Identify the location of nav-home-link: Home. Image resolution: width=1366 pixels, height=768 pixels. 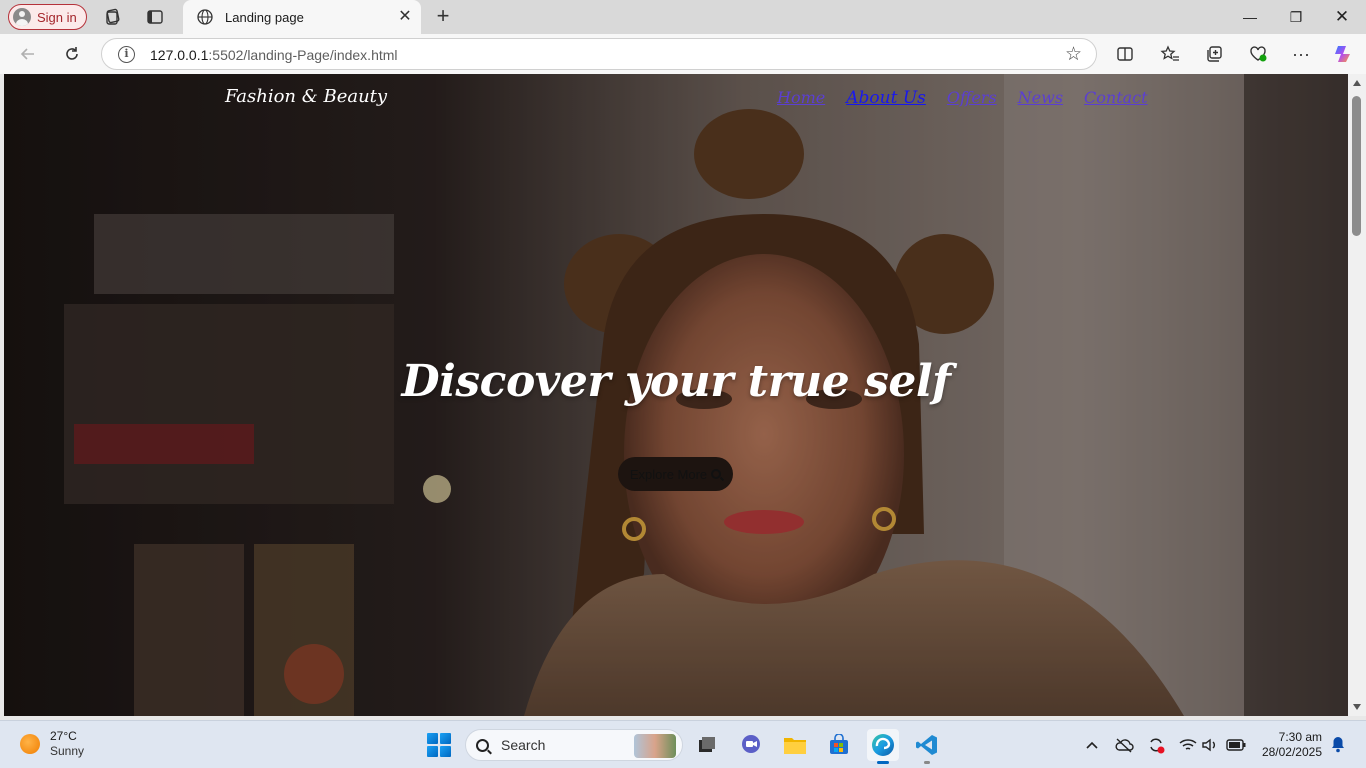
(801, 98).